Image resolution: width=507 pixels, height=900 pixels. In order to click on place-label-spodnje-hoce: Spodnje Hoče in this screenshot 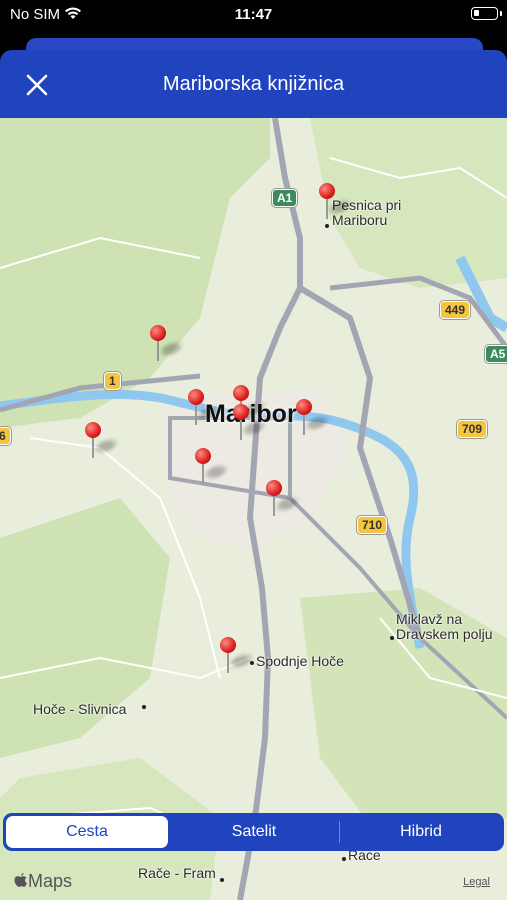, I will do `click(300, 661)`.